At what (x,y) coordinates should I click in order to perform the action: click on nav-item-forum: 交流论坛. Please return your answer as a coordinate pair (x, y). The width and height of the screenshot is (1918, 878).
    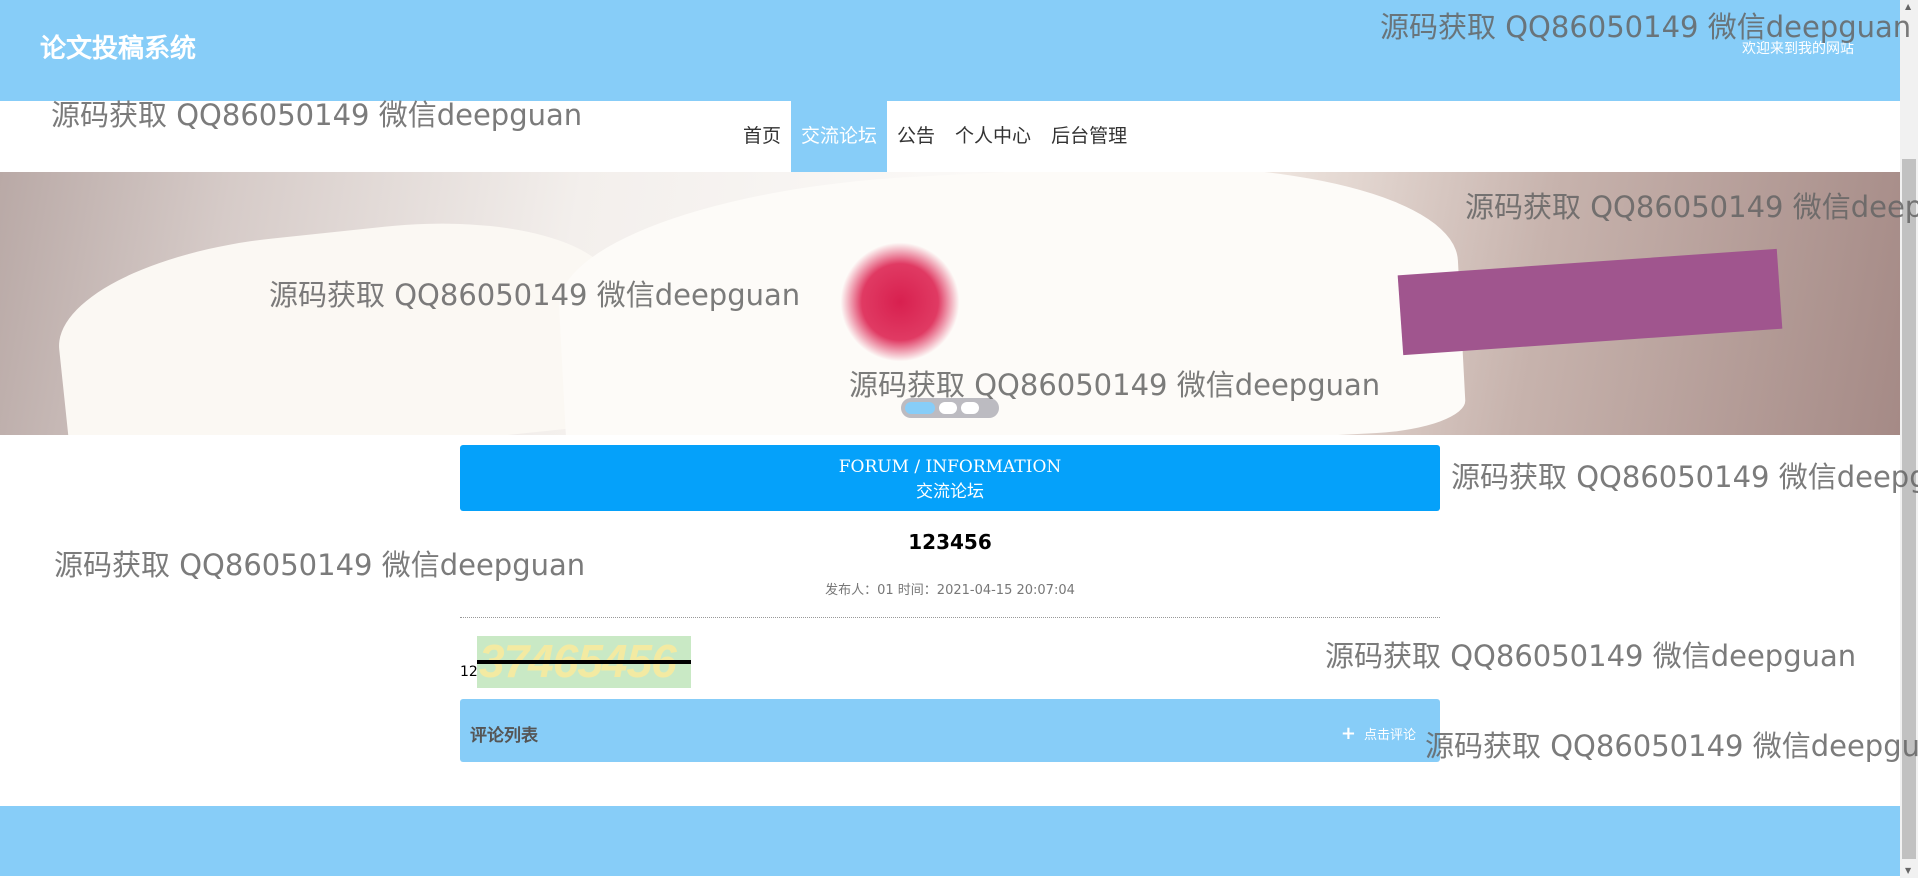
    Looking at the image, I should click on (839, 136).